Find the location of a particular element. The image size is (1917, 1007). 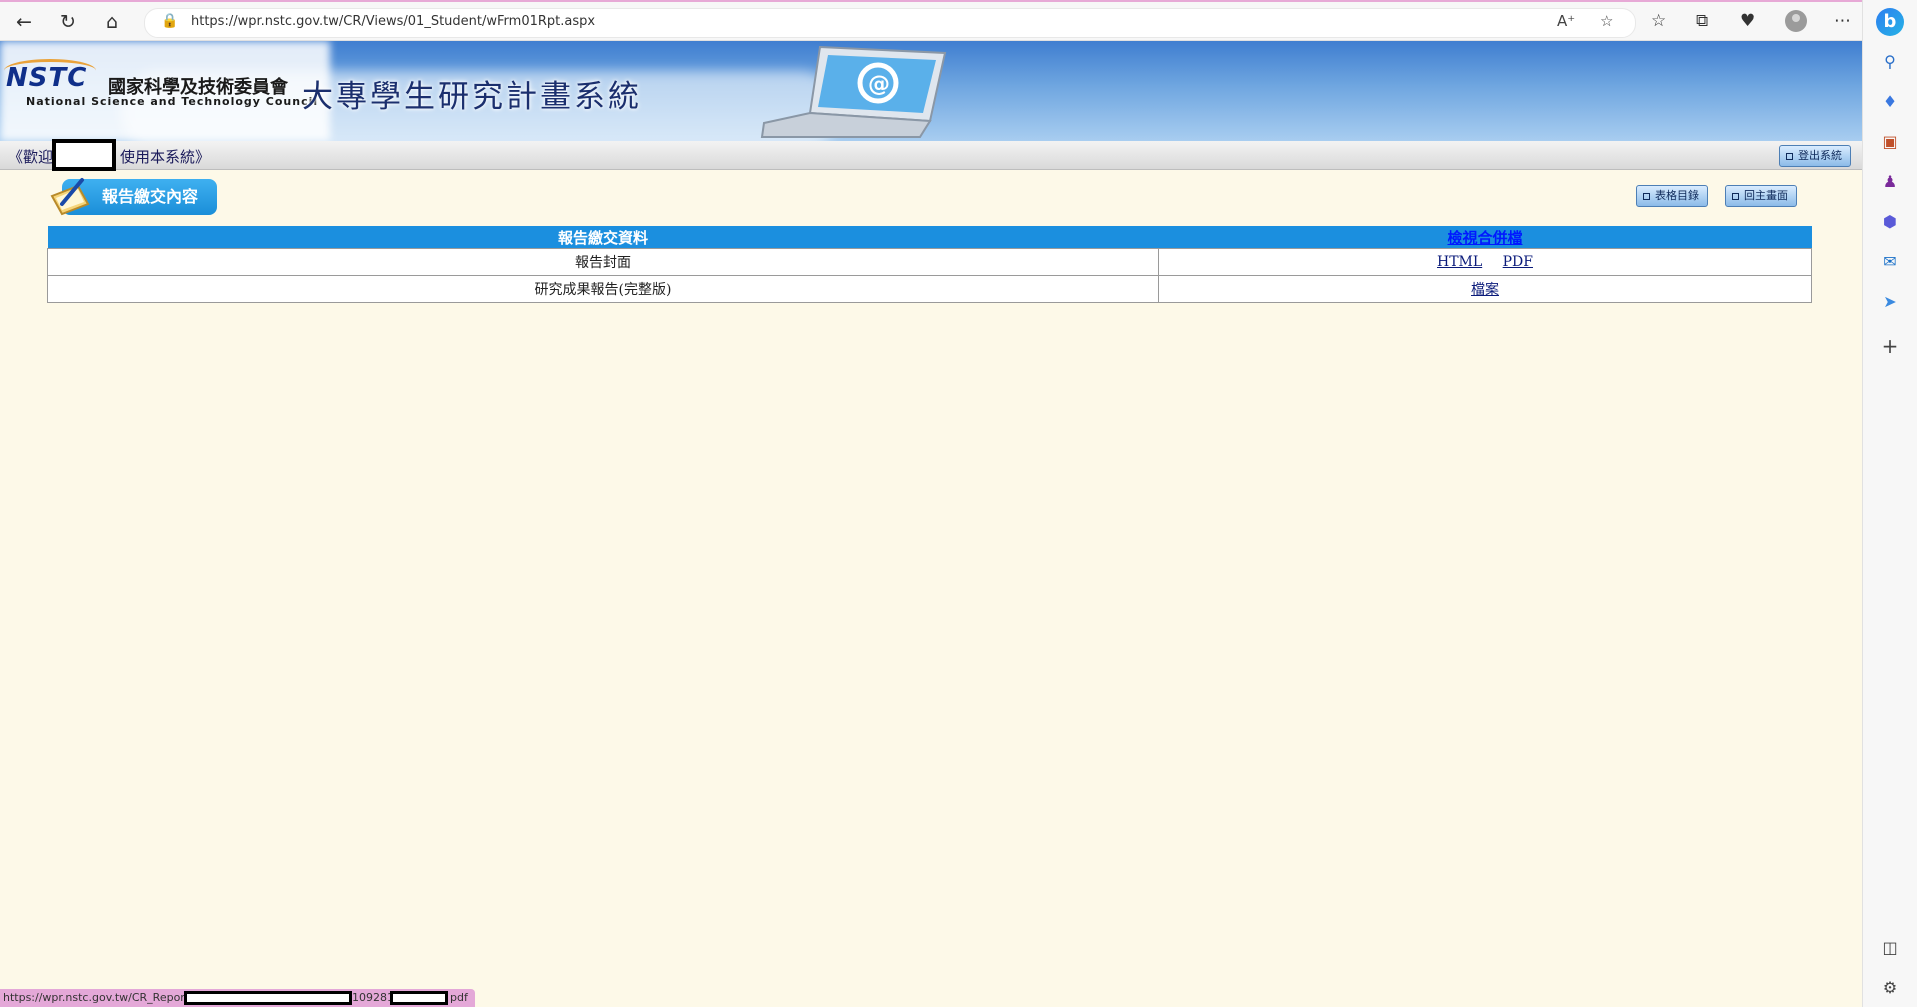

pencil-document-icon is located at coordinates (70, 197).